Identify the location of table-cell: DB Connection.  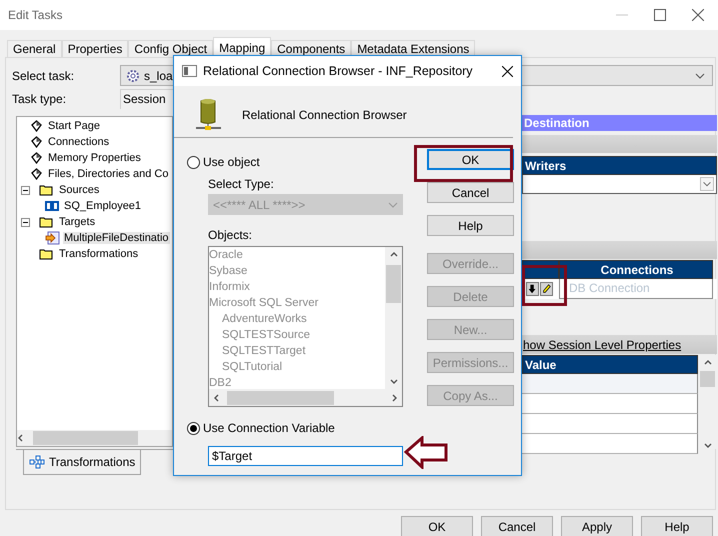
(636, 289).